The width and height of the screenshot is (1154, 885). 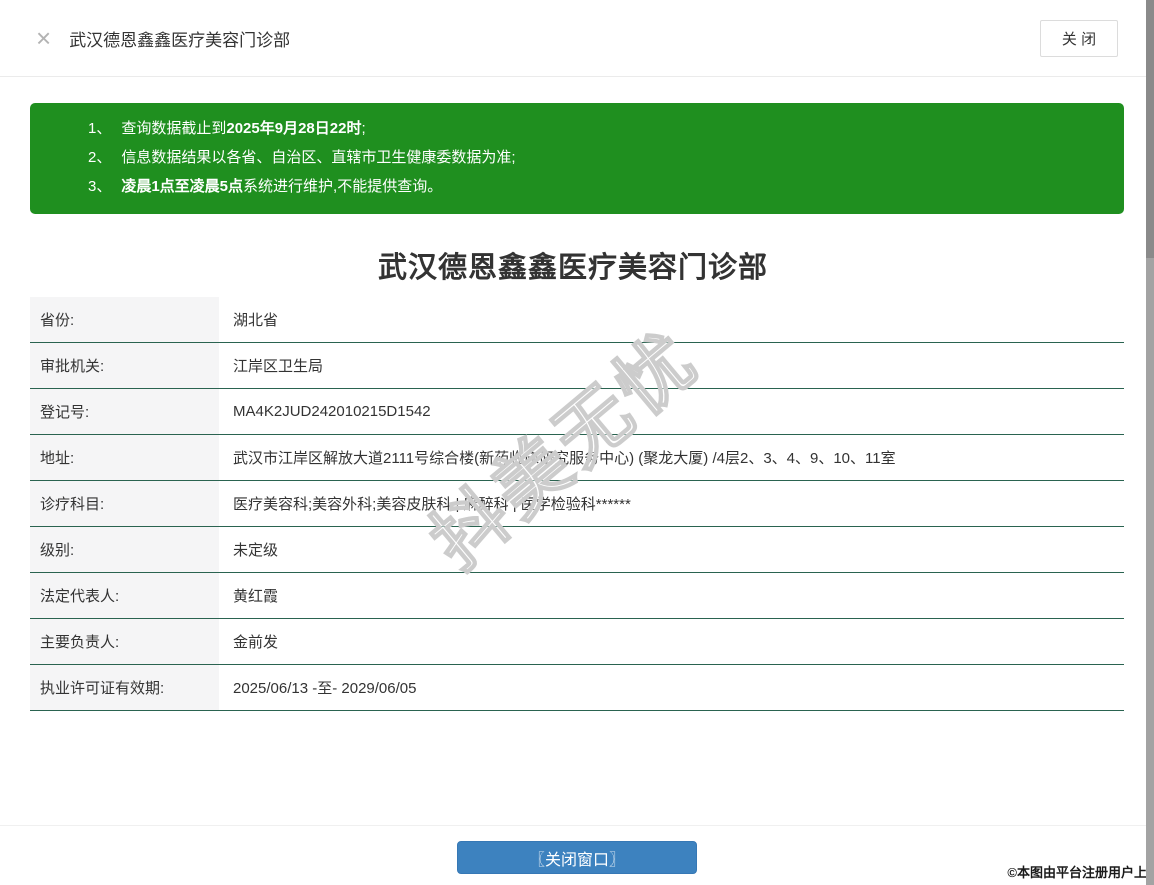 I want to click on table-row: 法定代表人: 黄红霞, so click(x=577, y=596).